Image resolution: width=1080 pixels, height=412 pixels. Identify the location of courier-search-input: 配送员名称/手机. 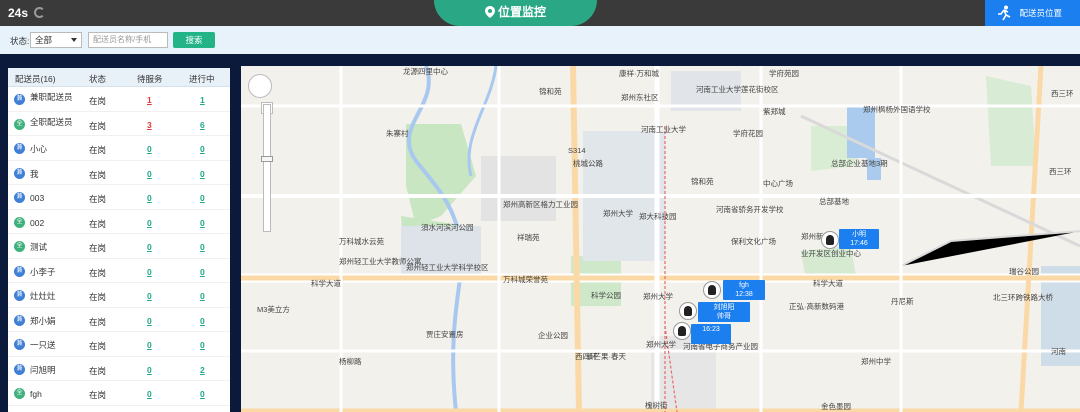
(128, 40).